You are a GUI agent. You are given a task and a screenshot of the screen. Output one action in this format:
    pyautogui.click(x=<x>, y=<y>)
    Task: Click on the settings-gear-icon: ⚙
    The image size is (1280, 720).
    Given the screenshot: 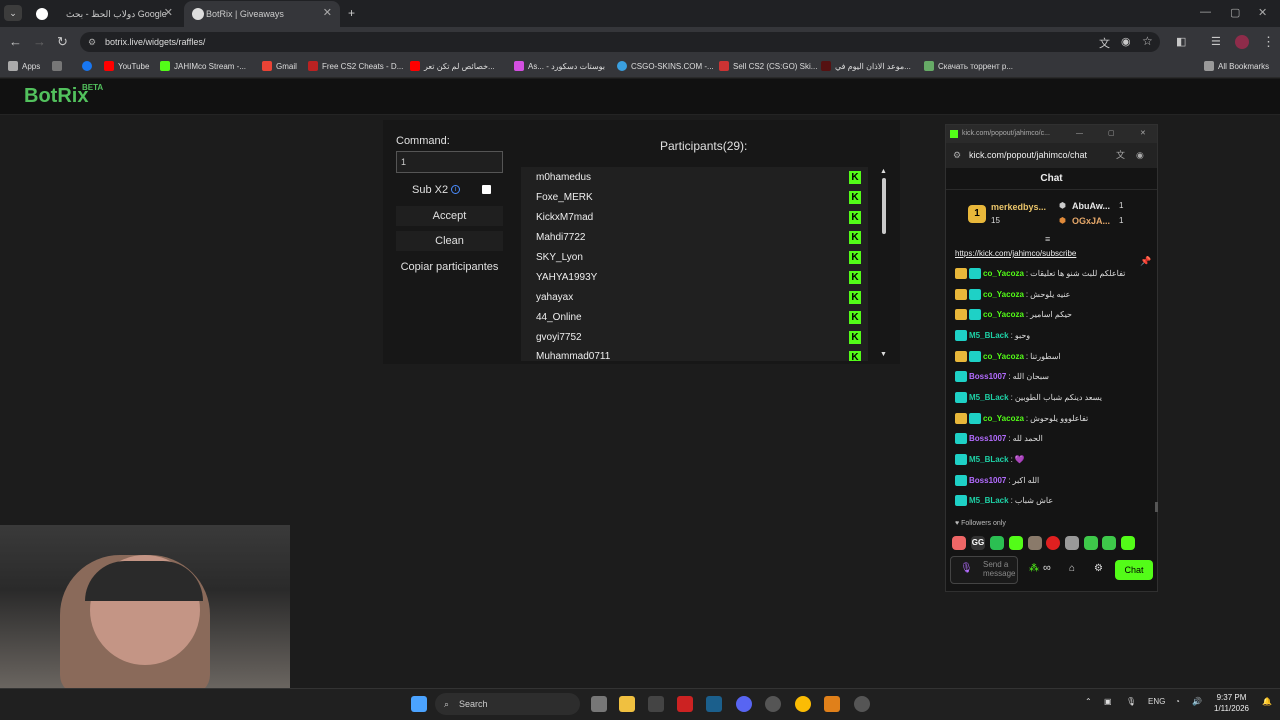 What is the action you would take?
    pyautogui.click(x=1098, y=568)
    